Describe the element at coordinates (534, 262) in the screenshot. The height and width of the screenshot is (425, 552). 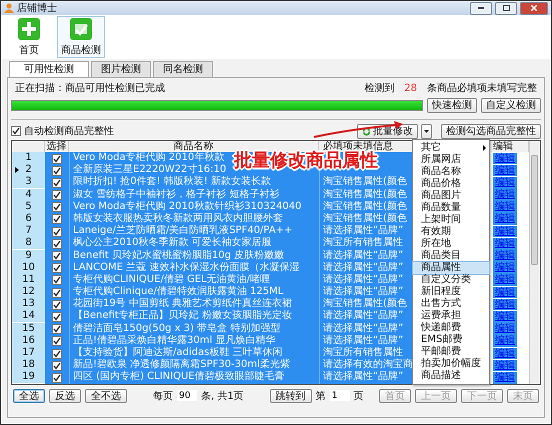
I see `scrollbar` at that location.